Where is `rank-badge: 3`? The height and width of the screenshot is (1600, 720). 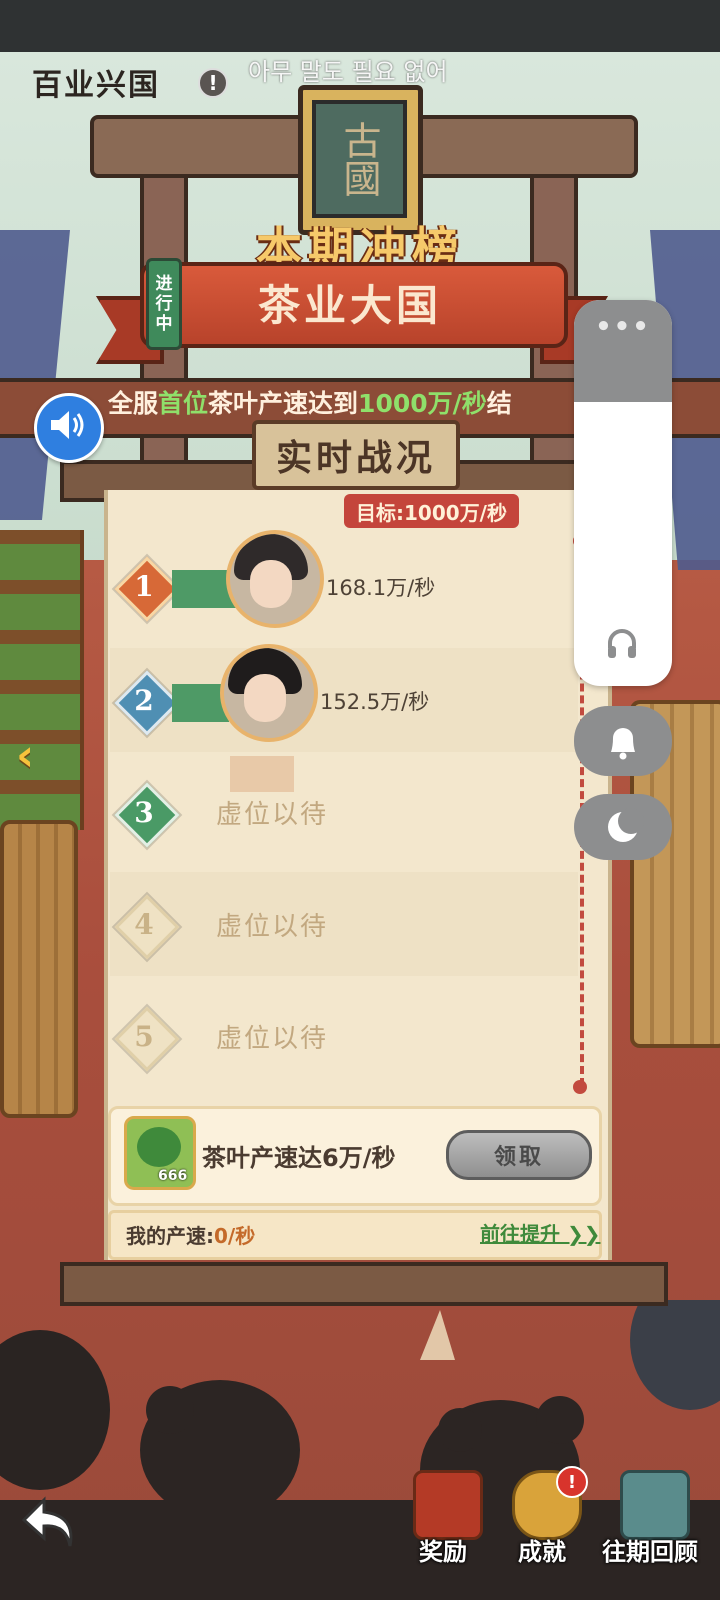
rank-badge: 3 is located at coordinates (147, 815).